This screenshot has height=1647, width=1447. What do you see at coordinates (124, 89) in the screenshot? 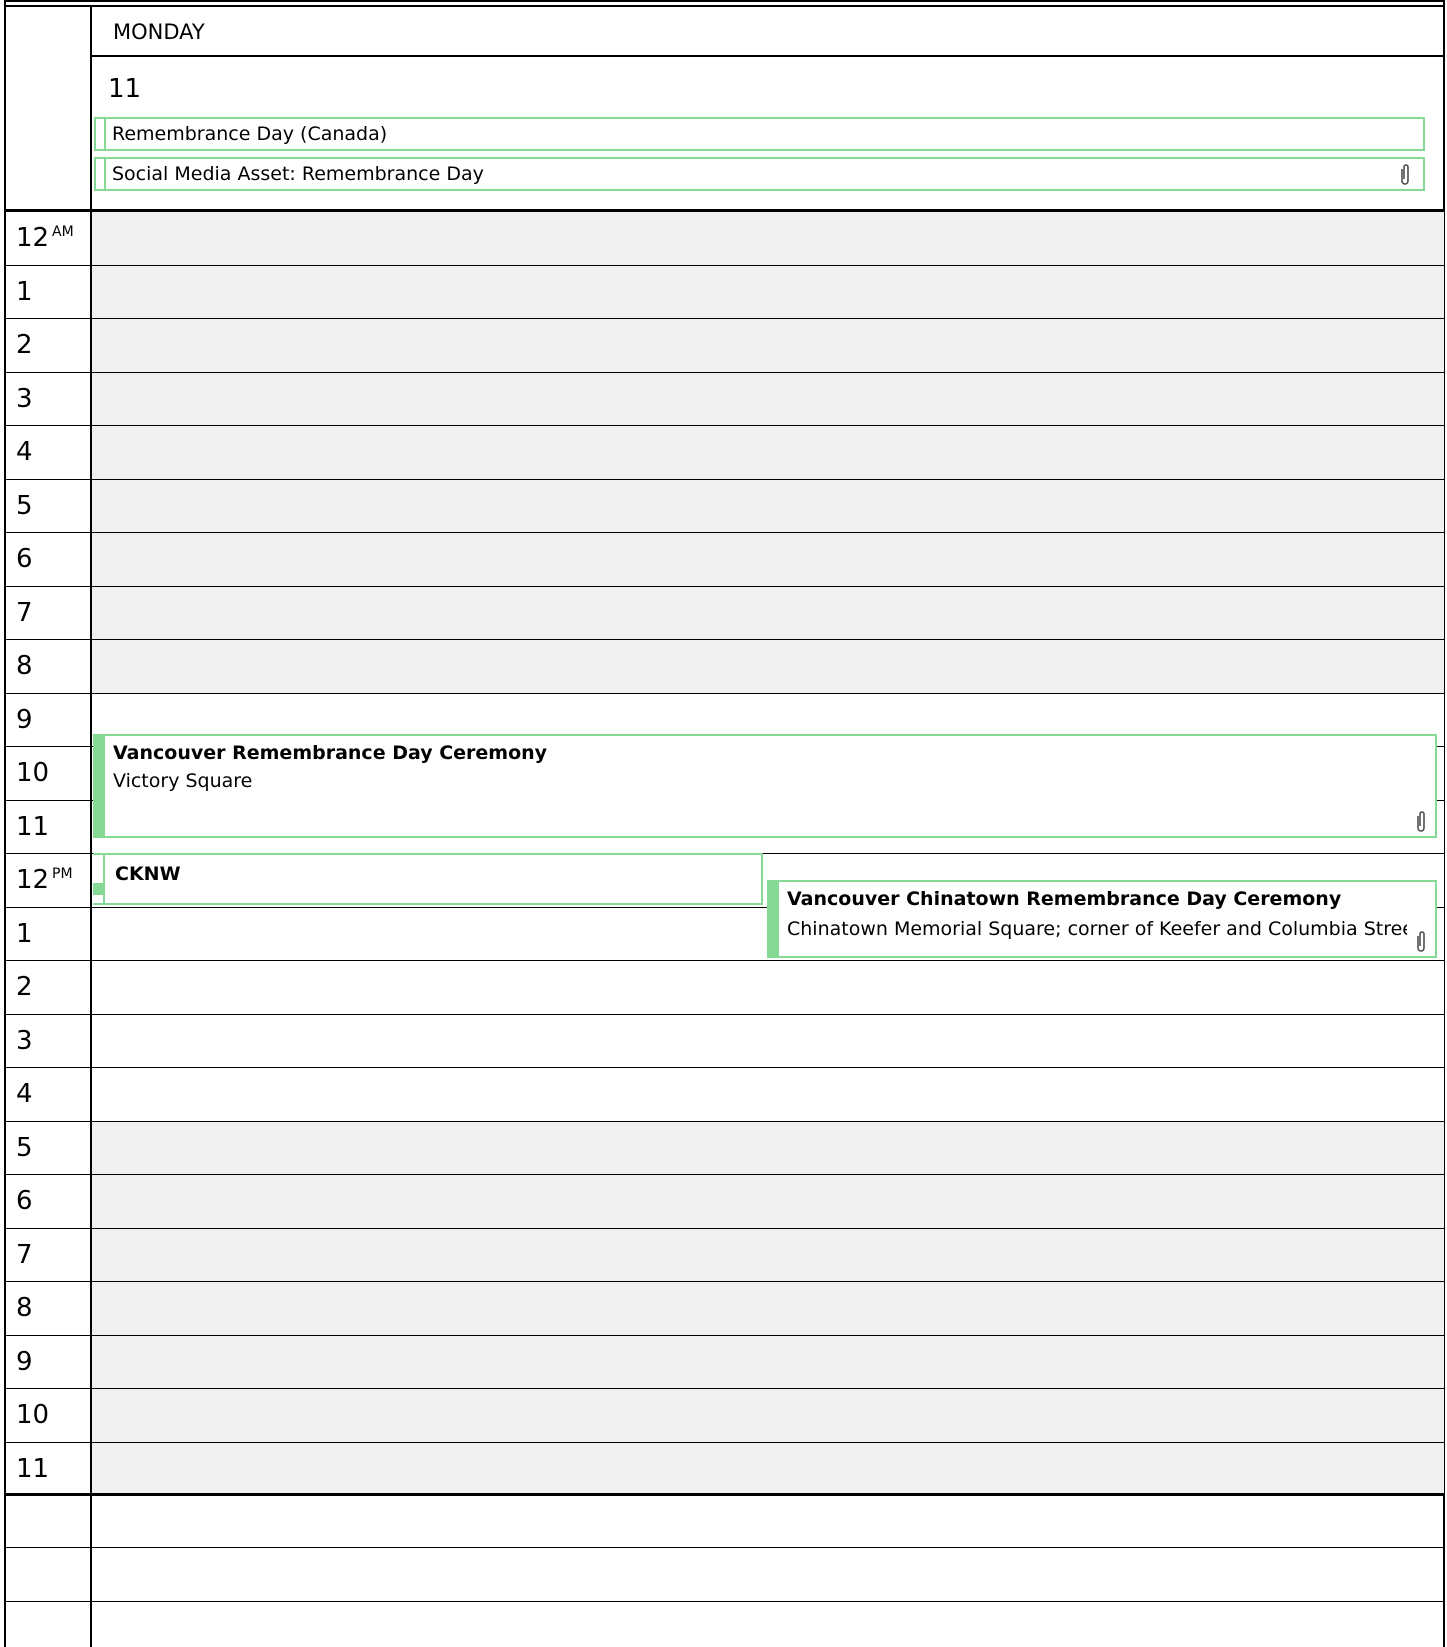
I see `day-number: 11` at bounding box center [124, 89].